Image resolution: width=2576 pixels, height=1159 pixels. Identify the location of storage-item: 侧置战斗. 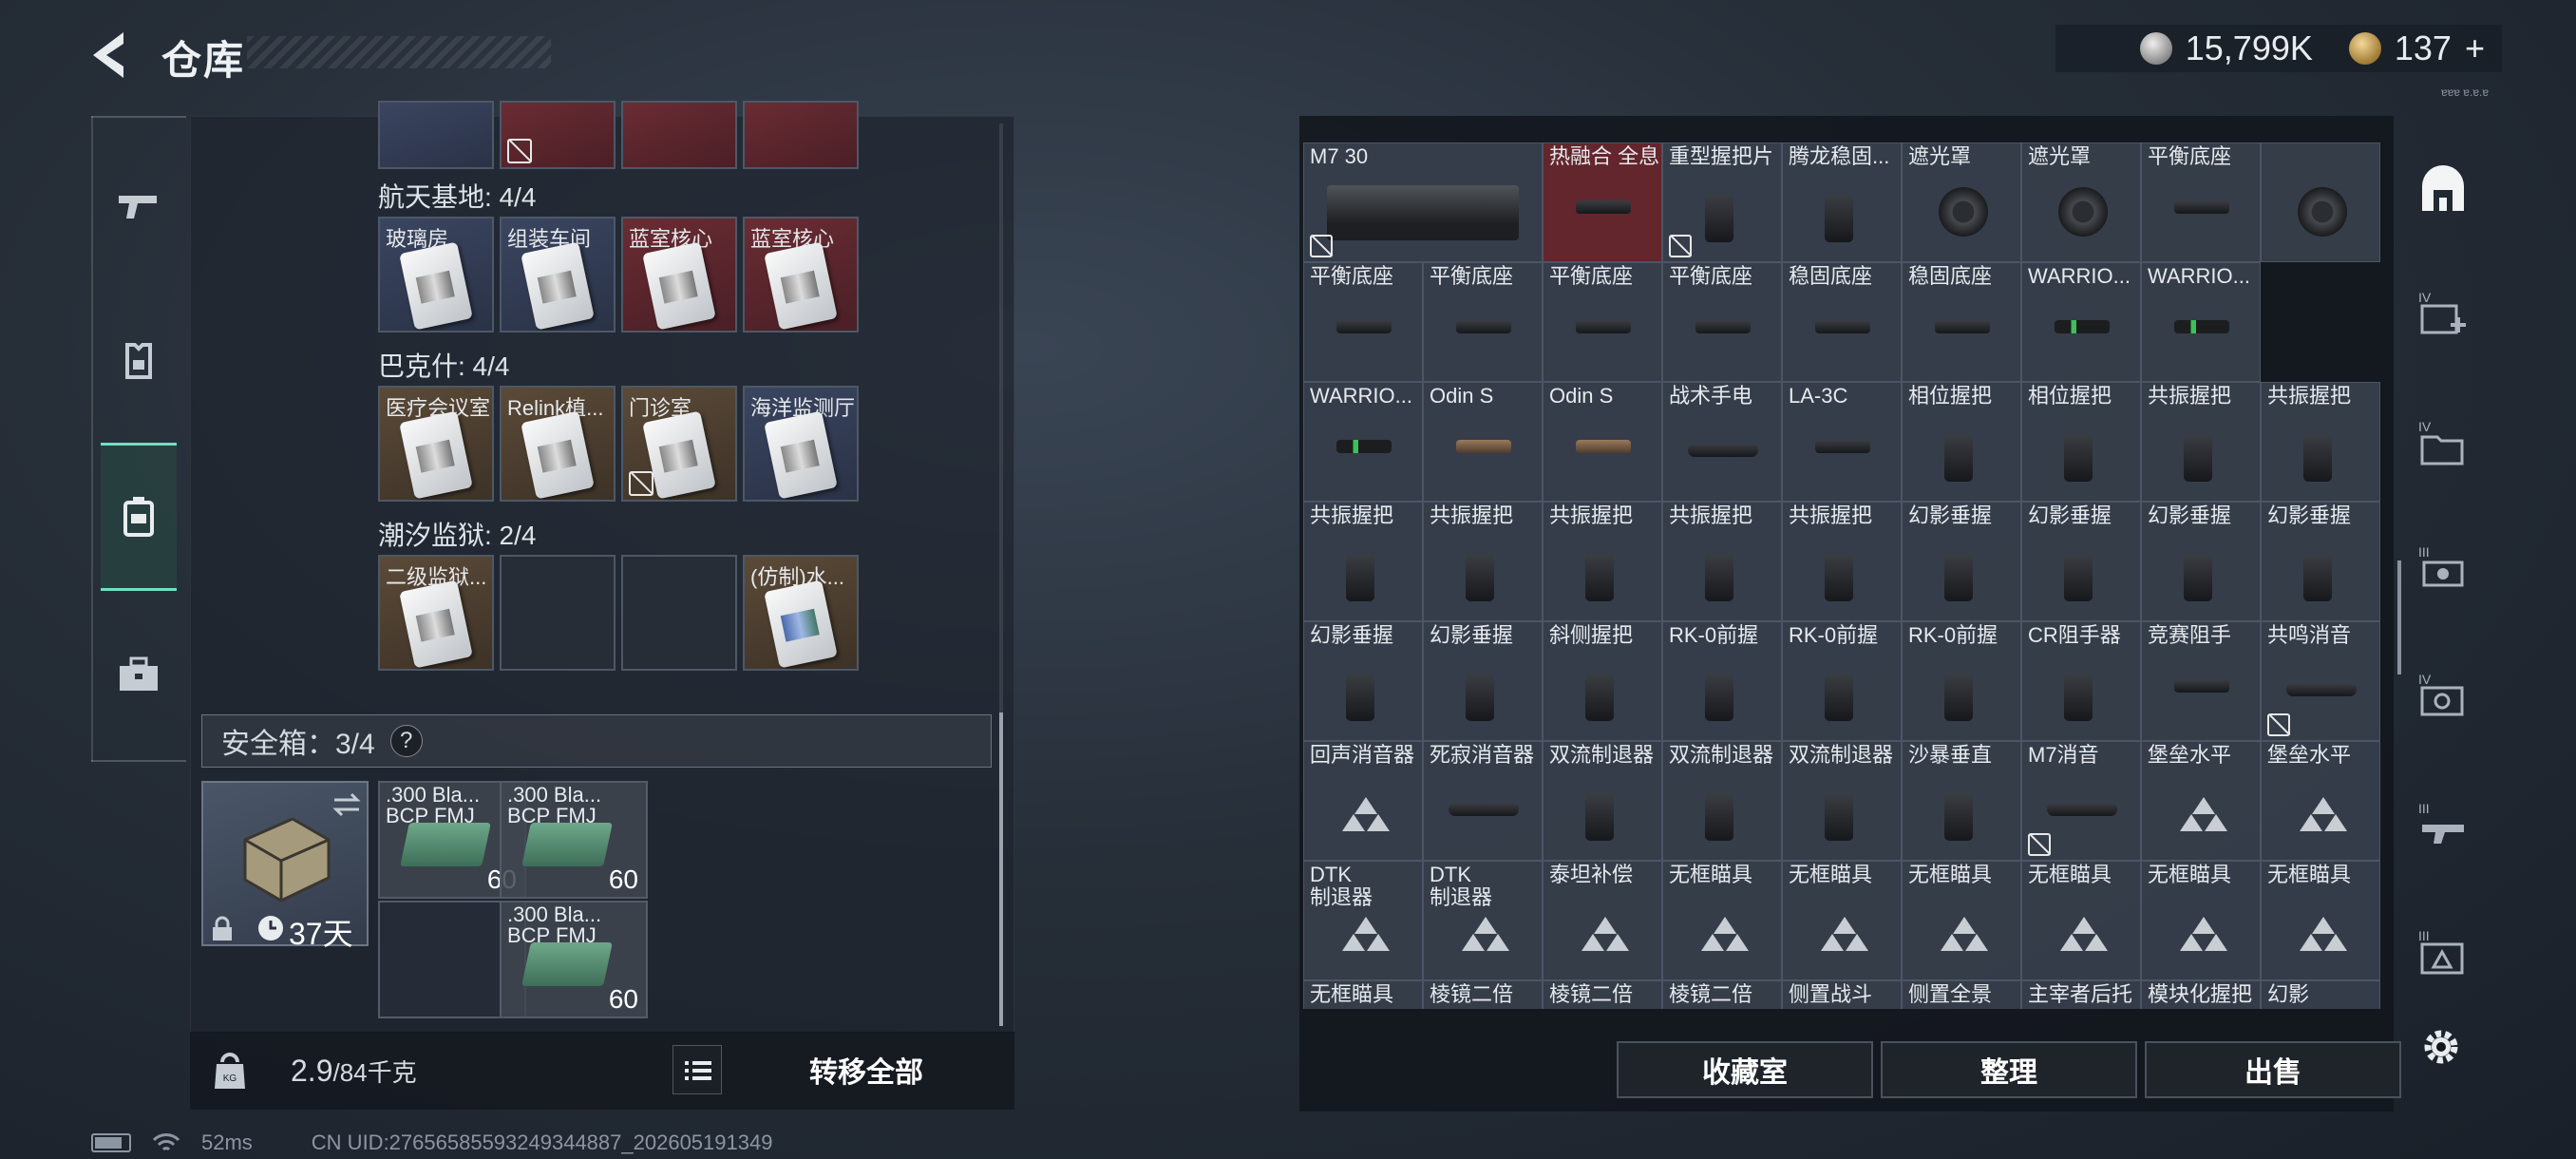
(1842, 994).